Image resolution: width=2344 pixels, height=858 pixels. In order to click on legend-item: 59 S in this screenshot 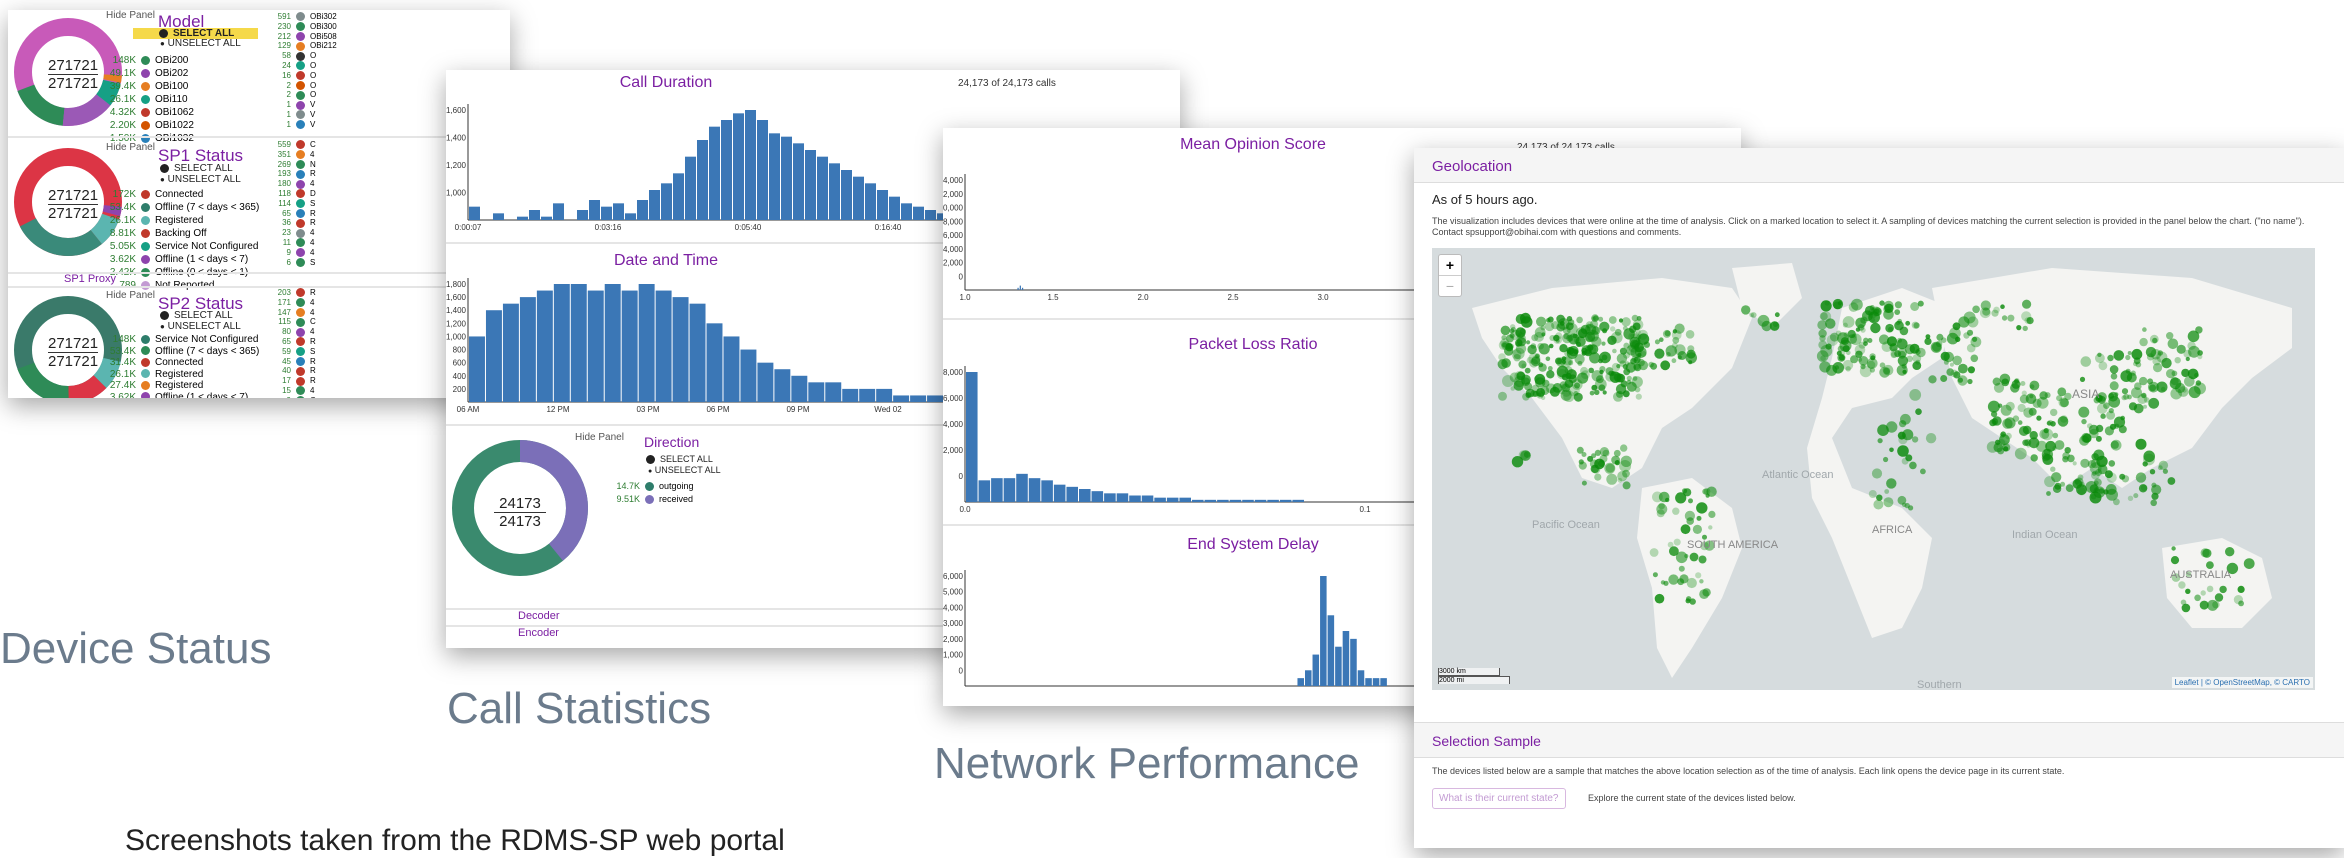, I will do `click(289, 352)`.